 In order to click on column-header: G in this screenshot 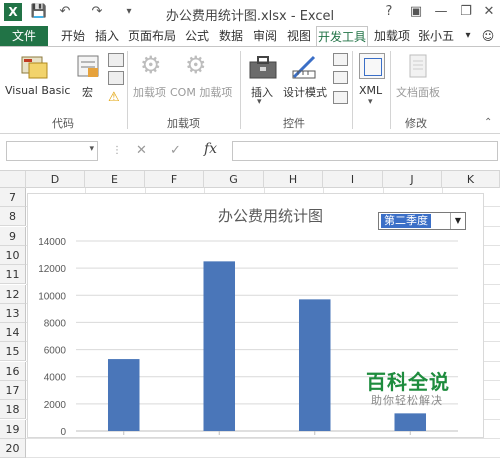, I will do `click(234, 179)`.